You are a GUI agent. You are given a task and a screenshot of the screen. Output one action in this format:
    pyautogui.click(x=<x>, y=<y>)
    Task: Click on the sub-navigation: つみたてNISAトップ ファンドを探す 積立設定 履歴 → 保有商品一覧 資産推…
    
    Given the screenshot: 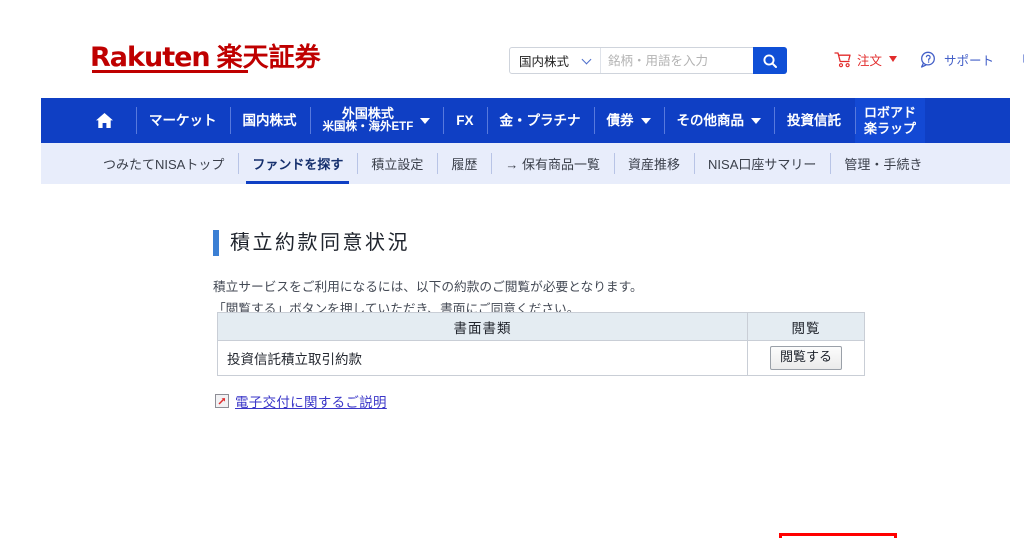 What is the action you would take?
    pyautogui.click(x=525, y=163)
    